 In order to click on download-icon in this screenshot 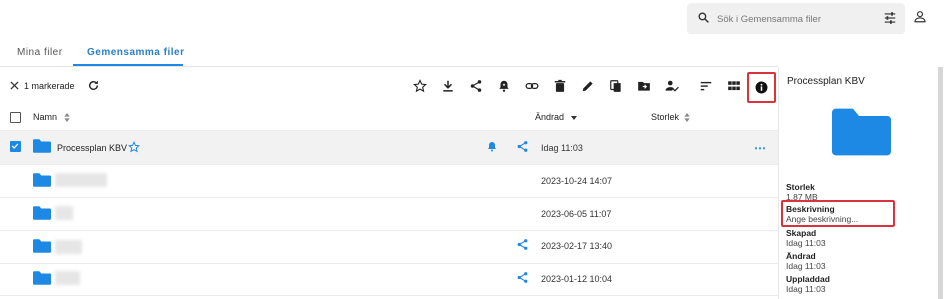, I will do `click(448, 86)`.